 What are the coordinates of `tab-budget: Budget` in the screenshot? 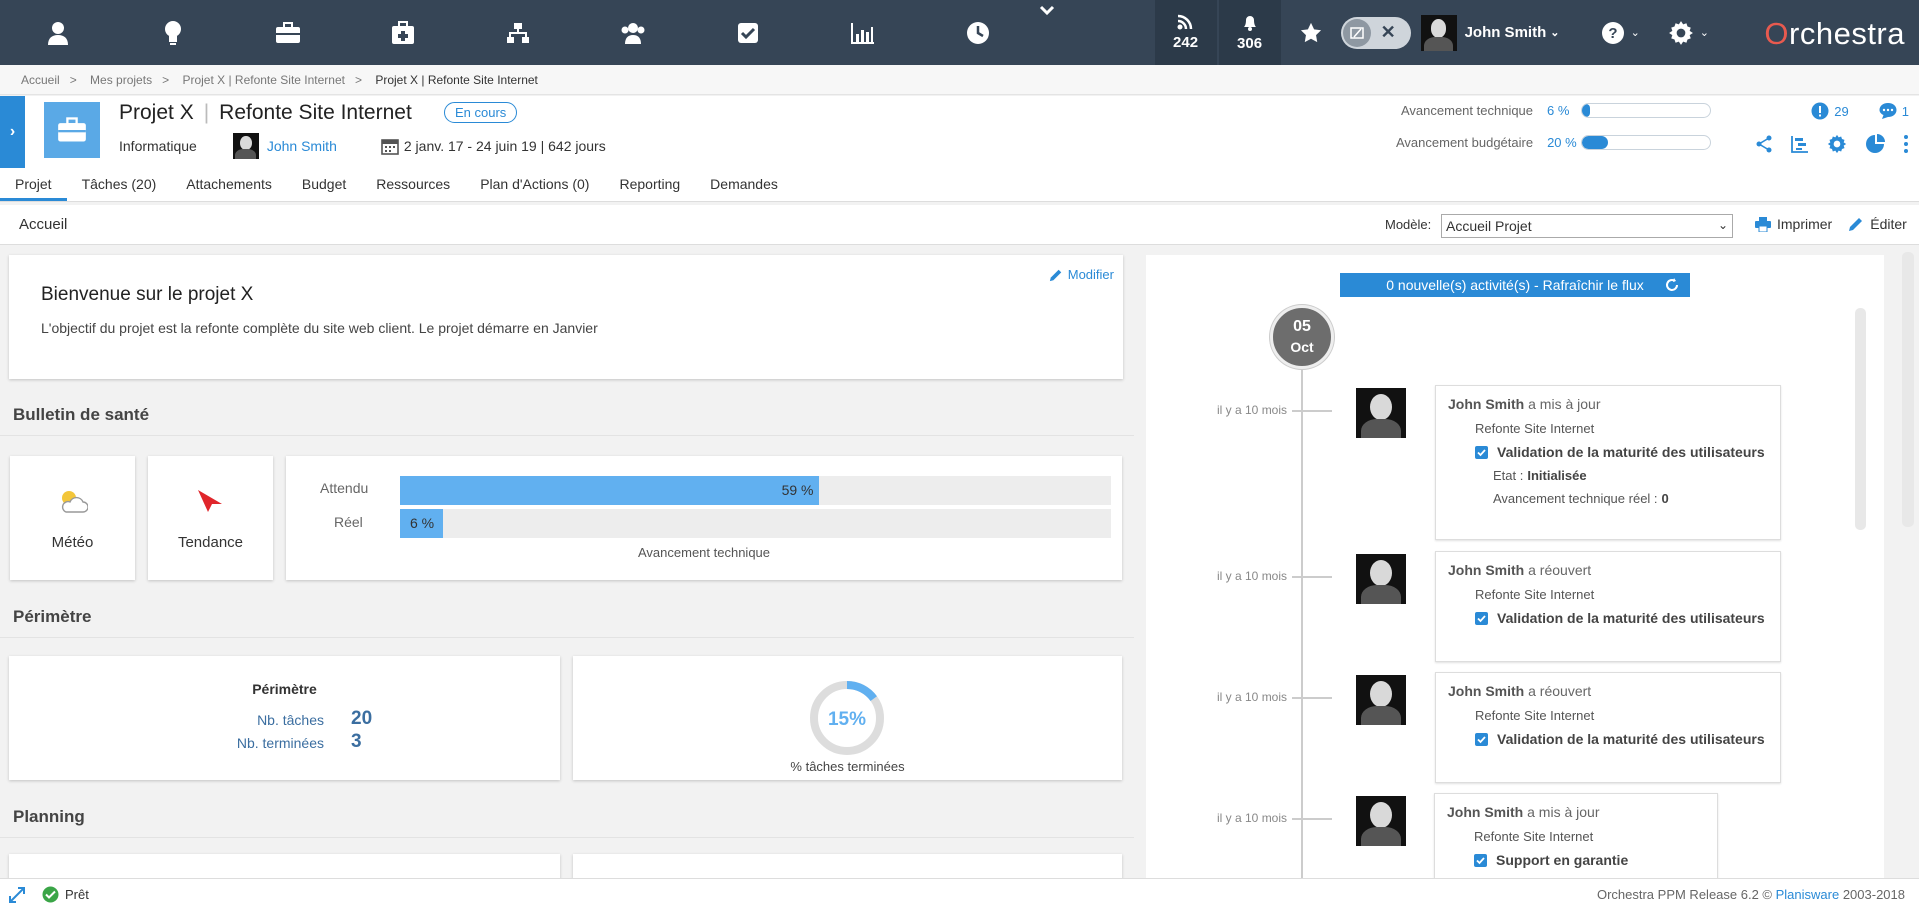 It's located at (324, 184).